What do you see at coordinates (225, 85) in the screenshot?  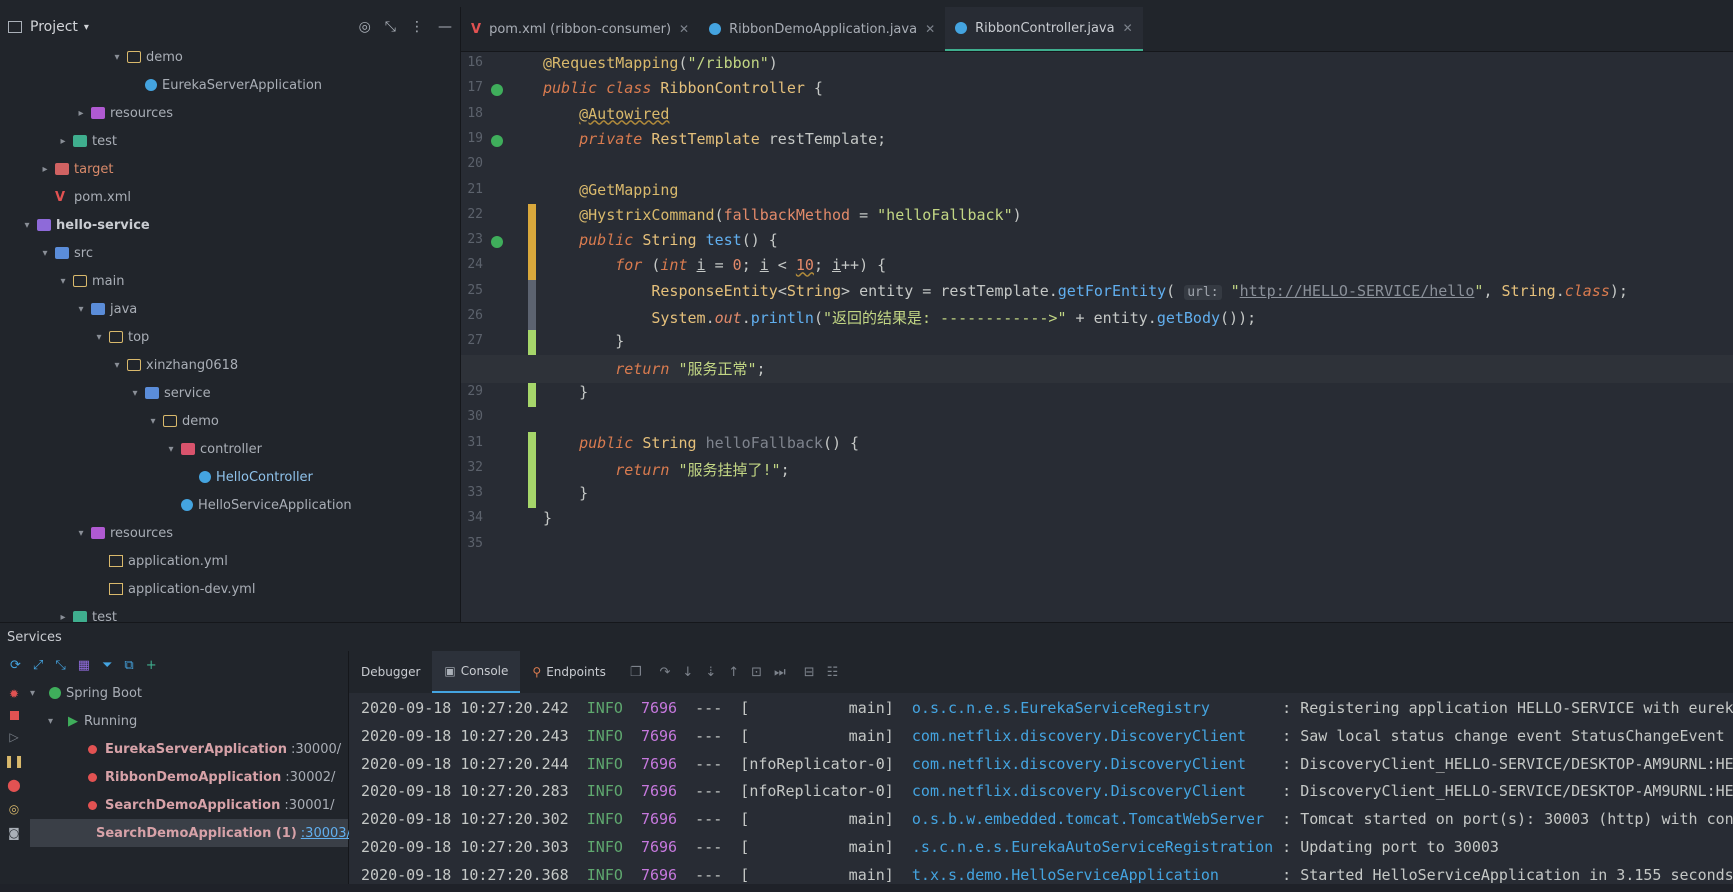 I see `tree-item: EurekaServerApplication` at bounding box center [225, 85].